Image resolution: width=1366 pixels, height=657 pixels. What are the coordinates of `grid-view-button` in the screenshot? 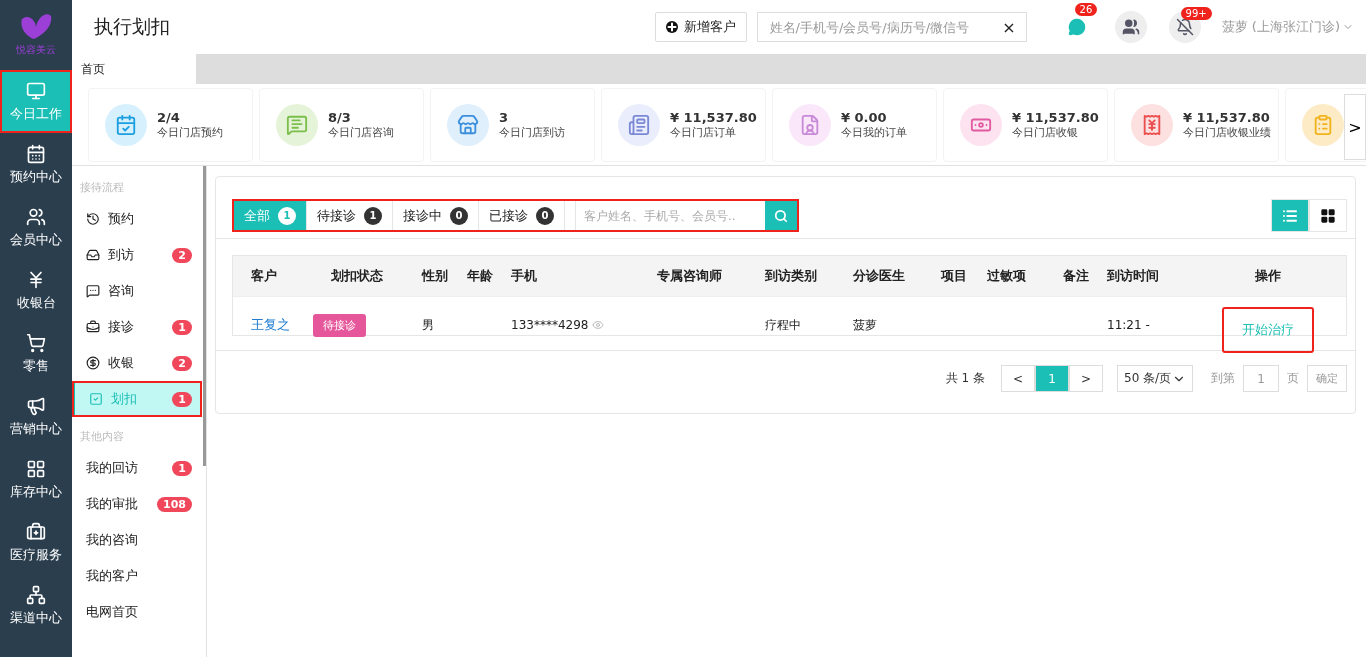 It's located at (1328, 215).